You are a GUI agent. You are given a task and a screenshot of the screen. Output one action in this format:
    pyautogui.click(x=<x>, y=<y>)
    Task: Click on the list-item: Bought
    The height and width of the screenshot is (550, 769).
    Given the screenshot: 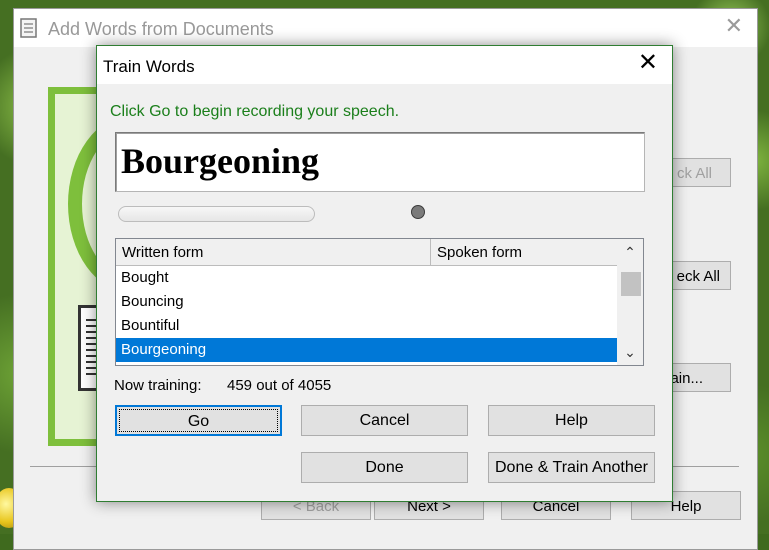 What is the action you would take?
    pyautogui.click(x=367, y=278)
    